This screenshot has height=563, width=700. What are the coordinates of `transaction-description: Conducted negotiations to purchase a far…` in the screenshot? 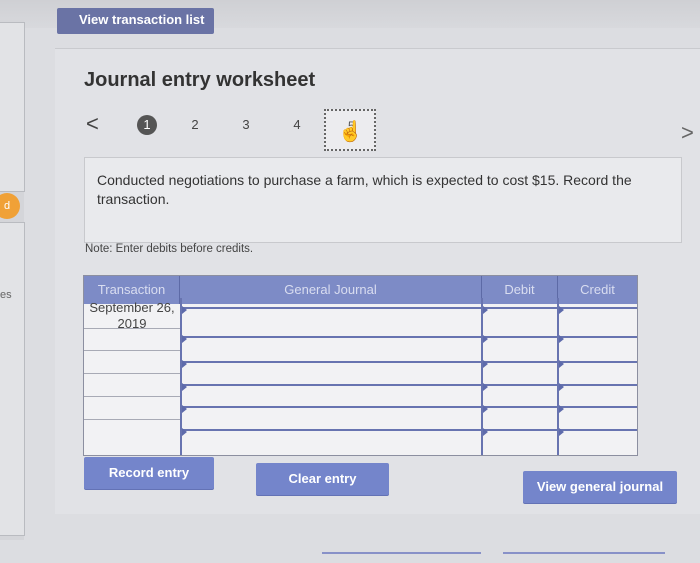 It's located at (383, 200).